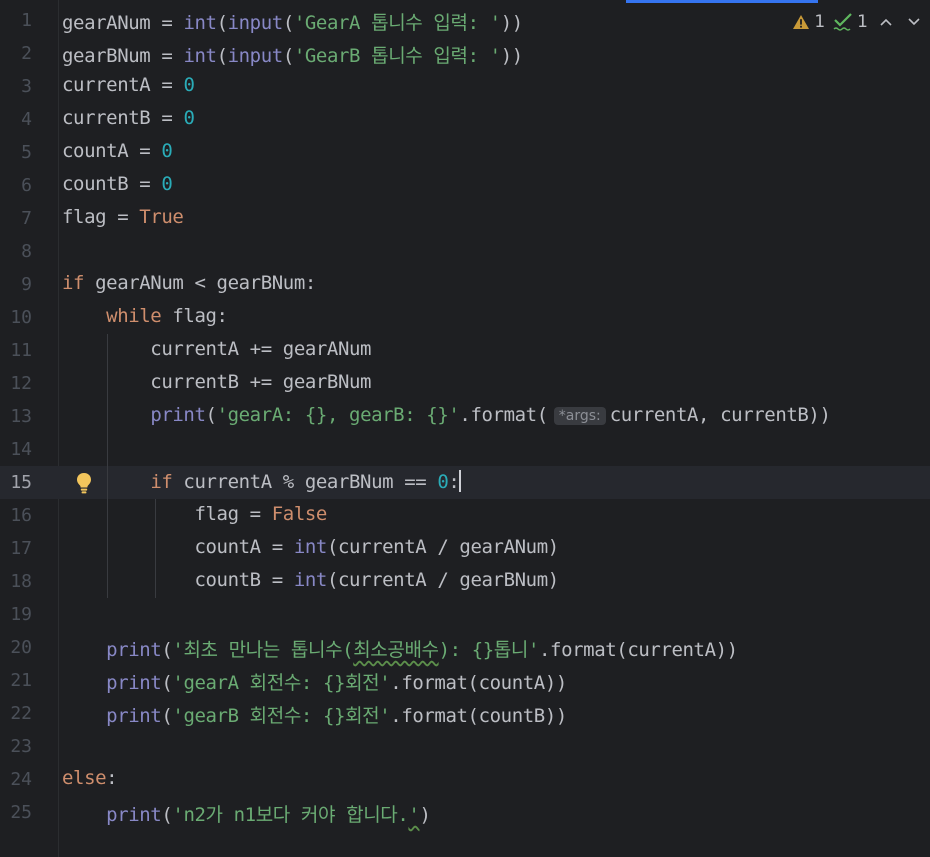  What do you see at coordinates (26, 86) in the screenshot?
I see `line-number: 3` at bounding box center [26, 86].